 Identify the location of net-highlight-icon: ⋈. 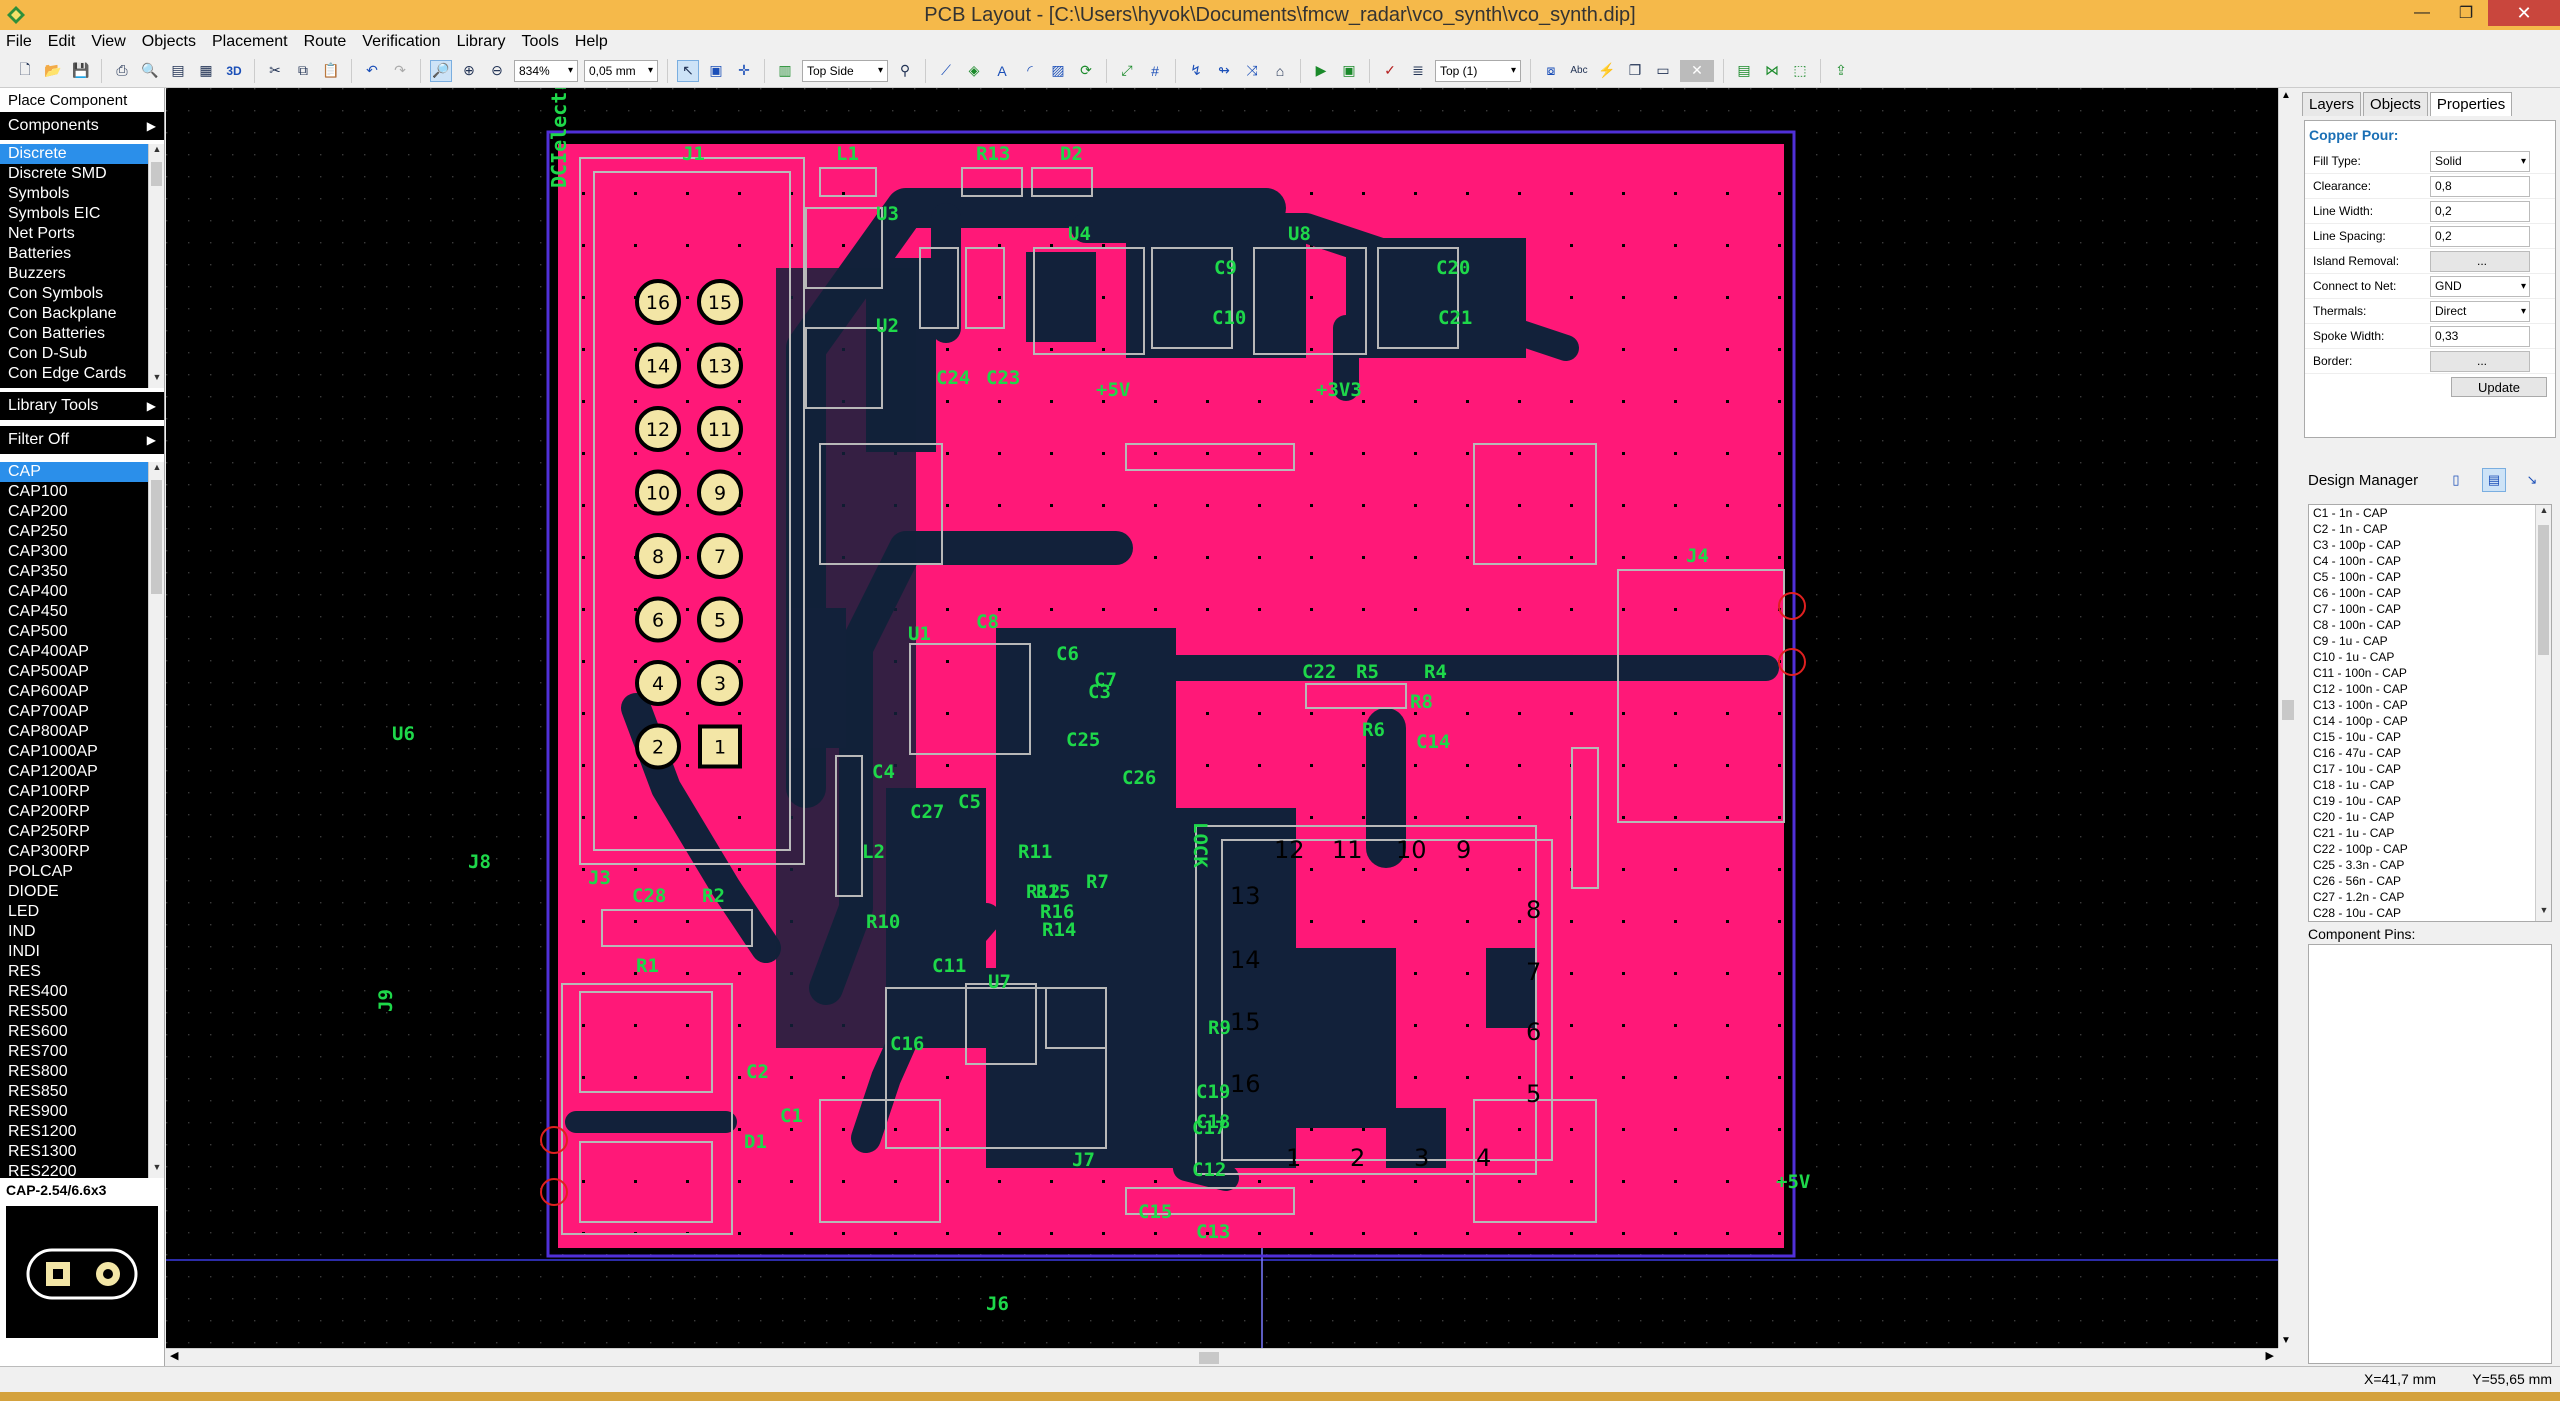
(1772, 71).